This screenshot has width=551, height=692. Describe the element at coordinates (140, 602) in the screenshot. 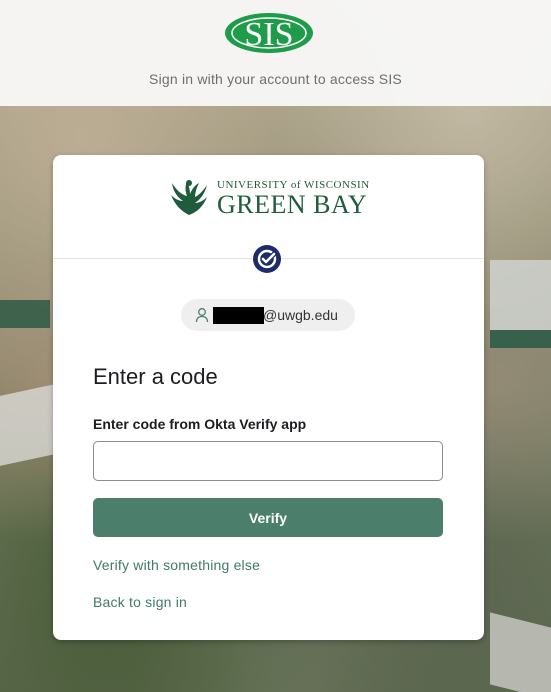

I see `back-to-sign-in-link: Back to sign in` at that location.